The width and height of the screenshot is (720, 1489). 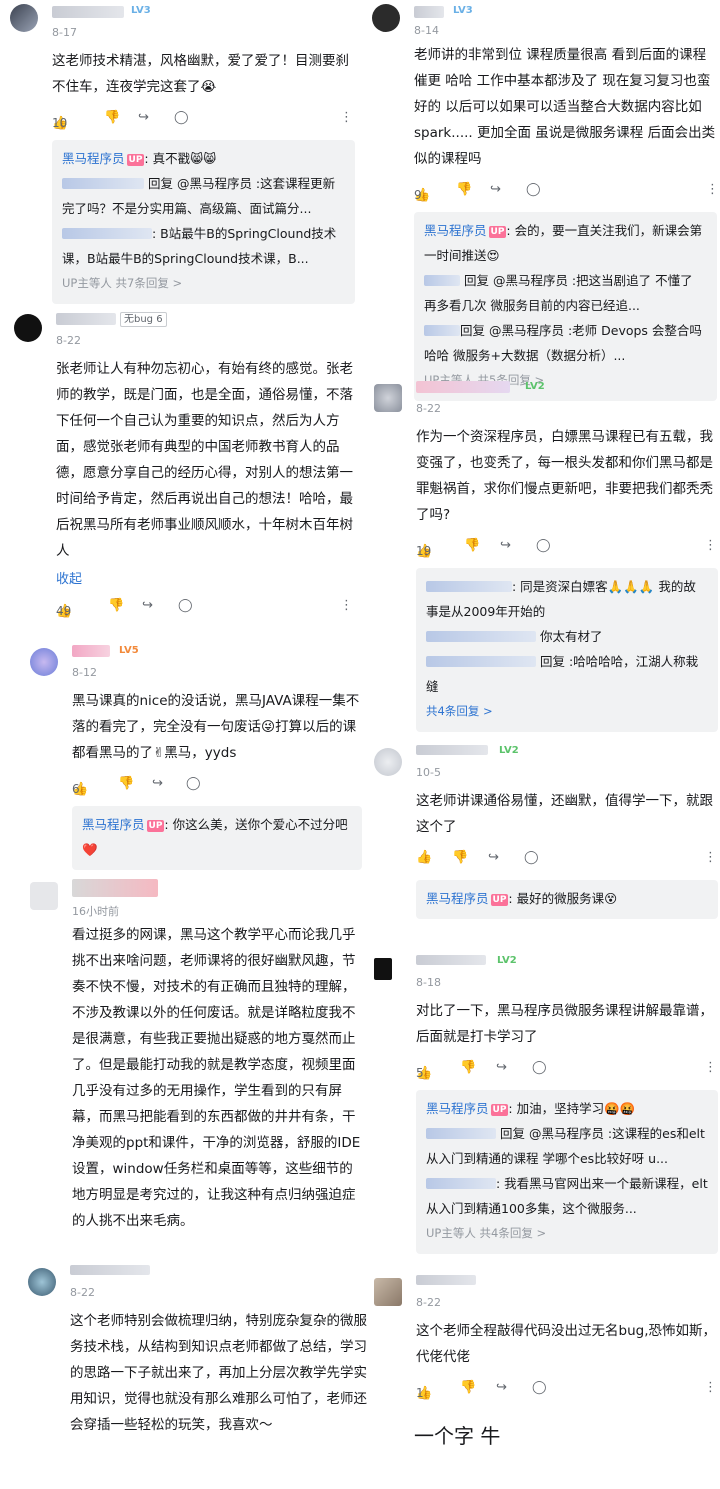 I want to click on reply-box: 黑马程序员 UP: 你这么美，送你个爱心不过分吧❤️, so click(x=217, y=838).